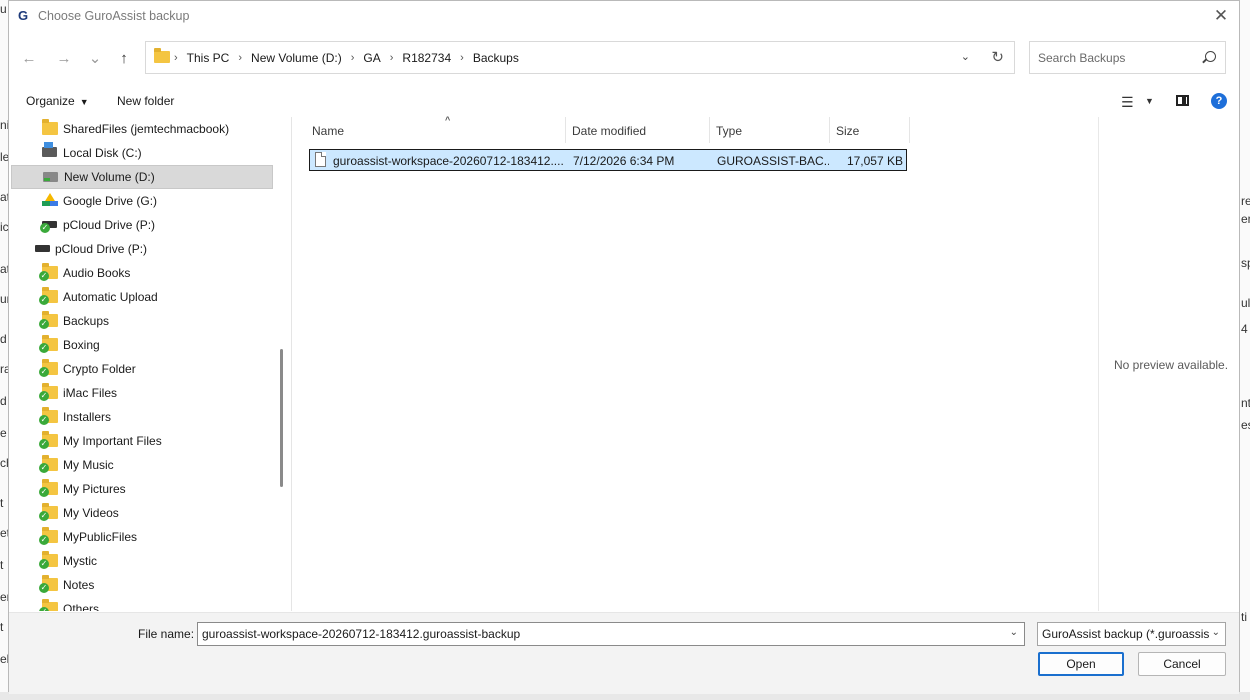  I want to click on nav-item-new-volume: New Volume (D:), so click(142, 177).